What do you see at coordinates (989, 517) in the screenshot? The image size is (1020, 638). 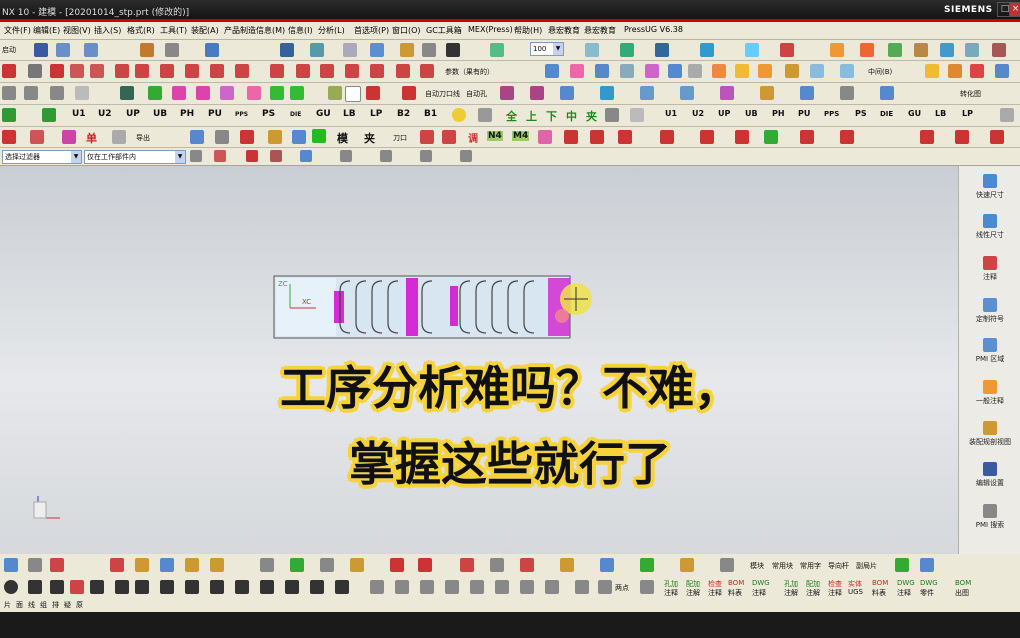 I see `pmi-search-tool: PMI 搜索` at bounding box center [989, 517].